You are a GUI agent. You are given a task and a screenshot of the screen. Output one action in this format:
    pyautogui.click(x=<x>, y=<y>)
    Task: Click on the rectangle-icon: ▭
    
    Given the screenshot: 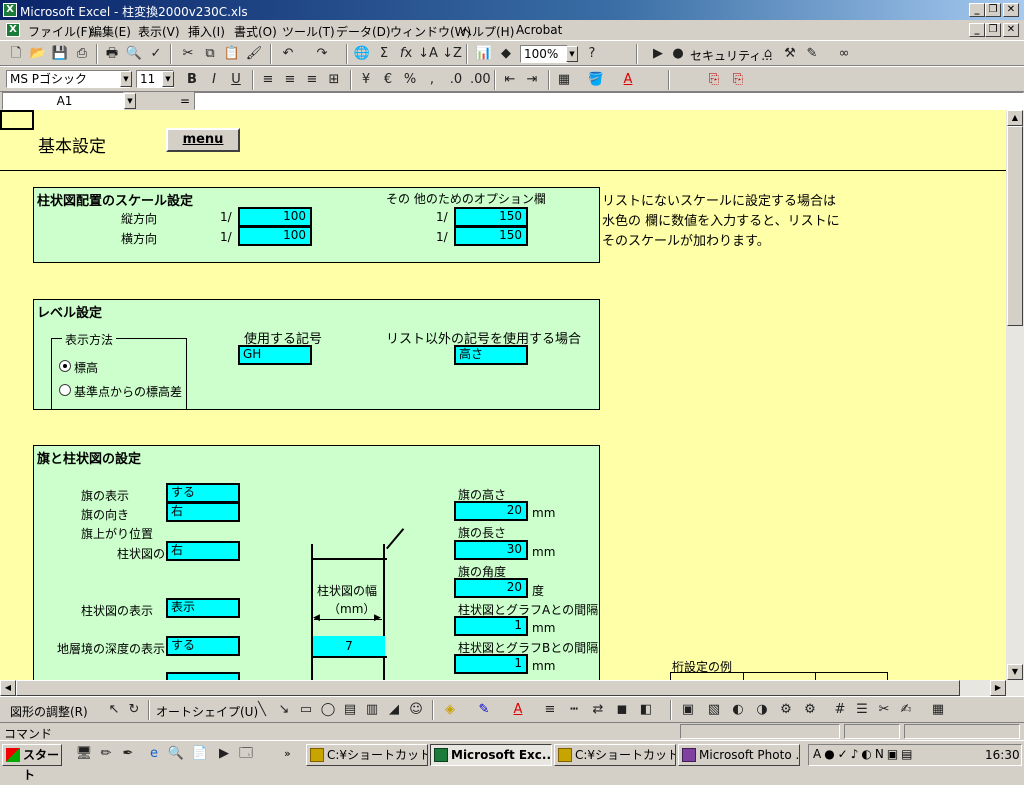 What is the action you would take?
    pyautogui.click(x=306, y=710)
    